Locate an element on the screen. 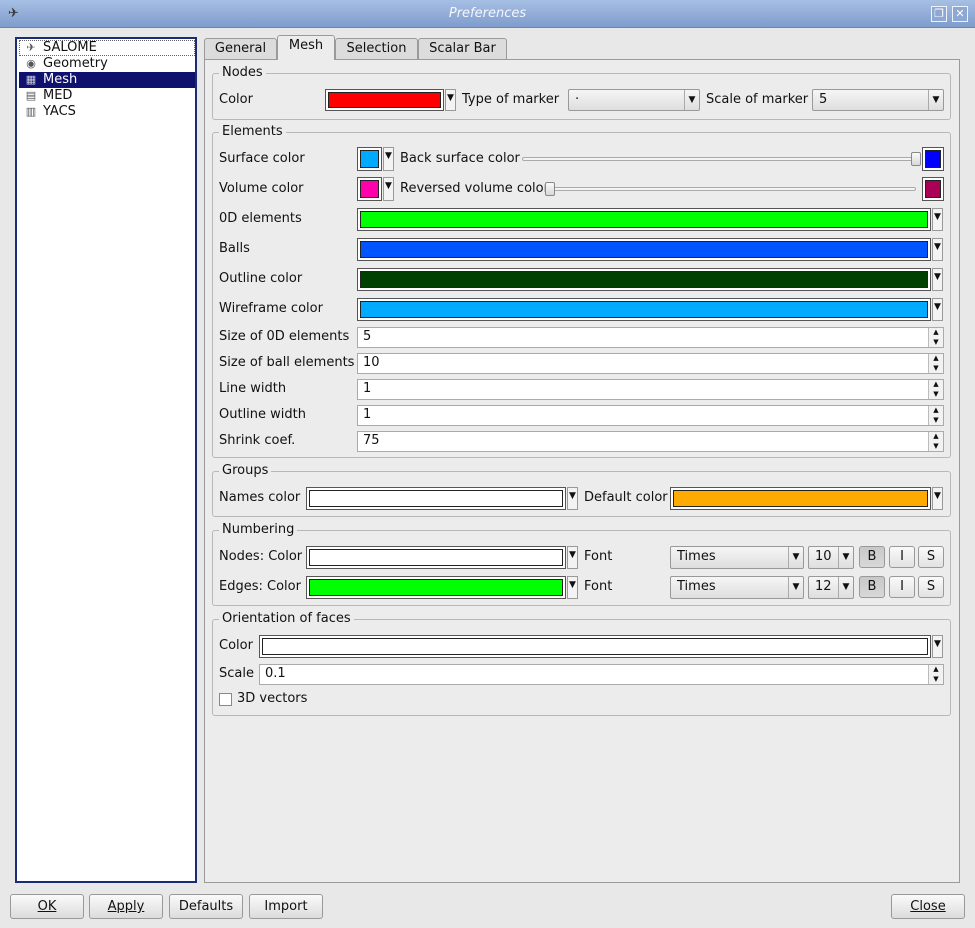 This screenshot has height=928, width=975. back-surface-color-button is located at coordinates (933, 159).